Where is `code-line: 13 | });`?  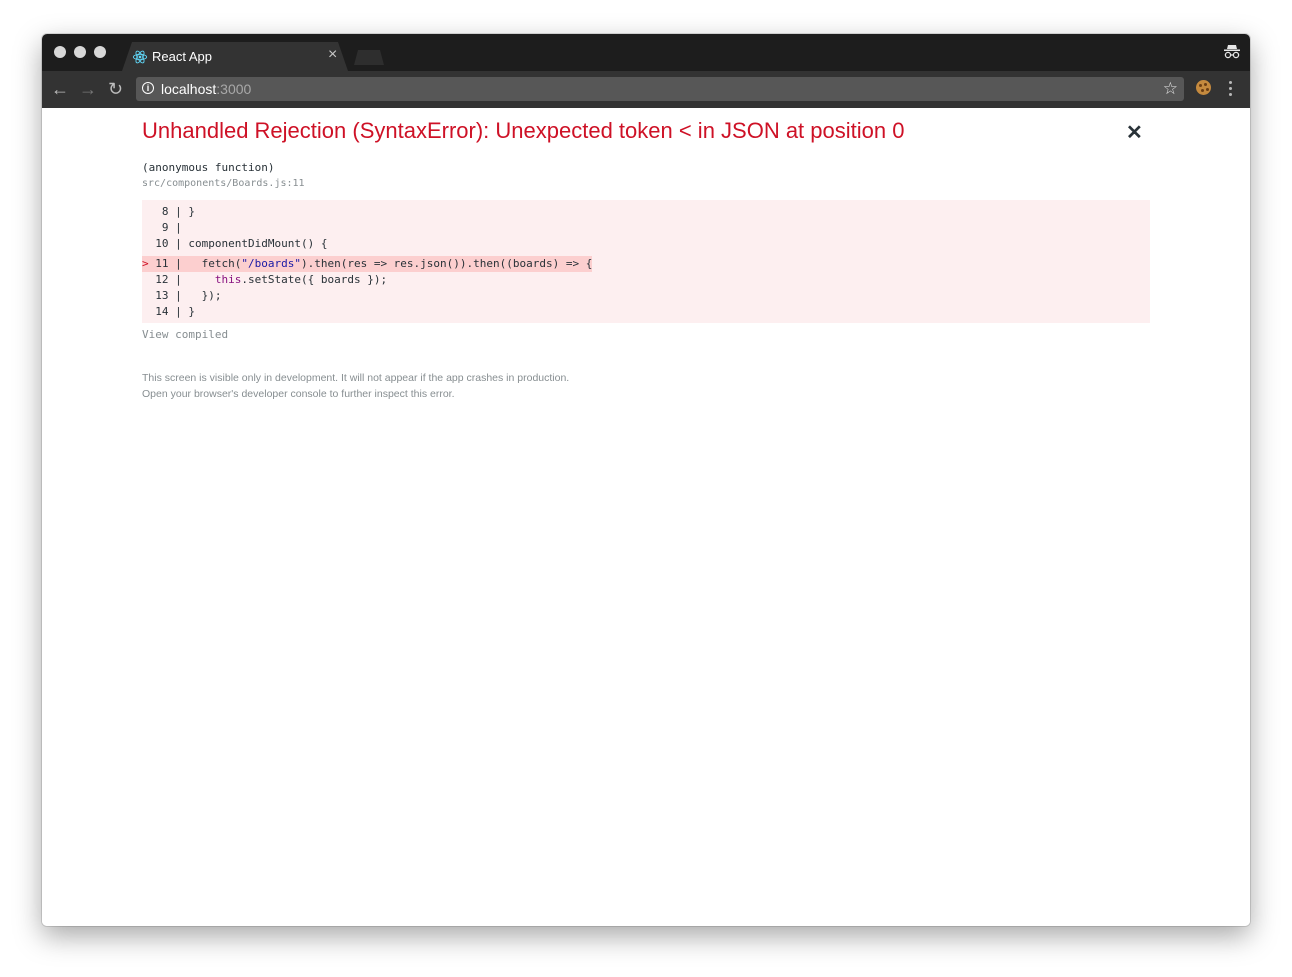 code-line: 13 | }); is located at coordinates (185, 295).